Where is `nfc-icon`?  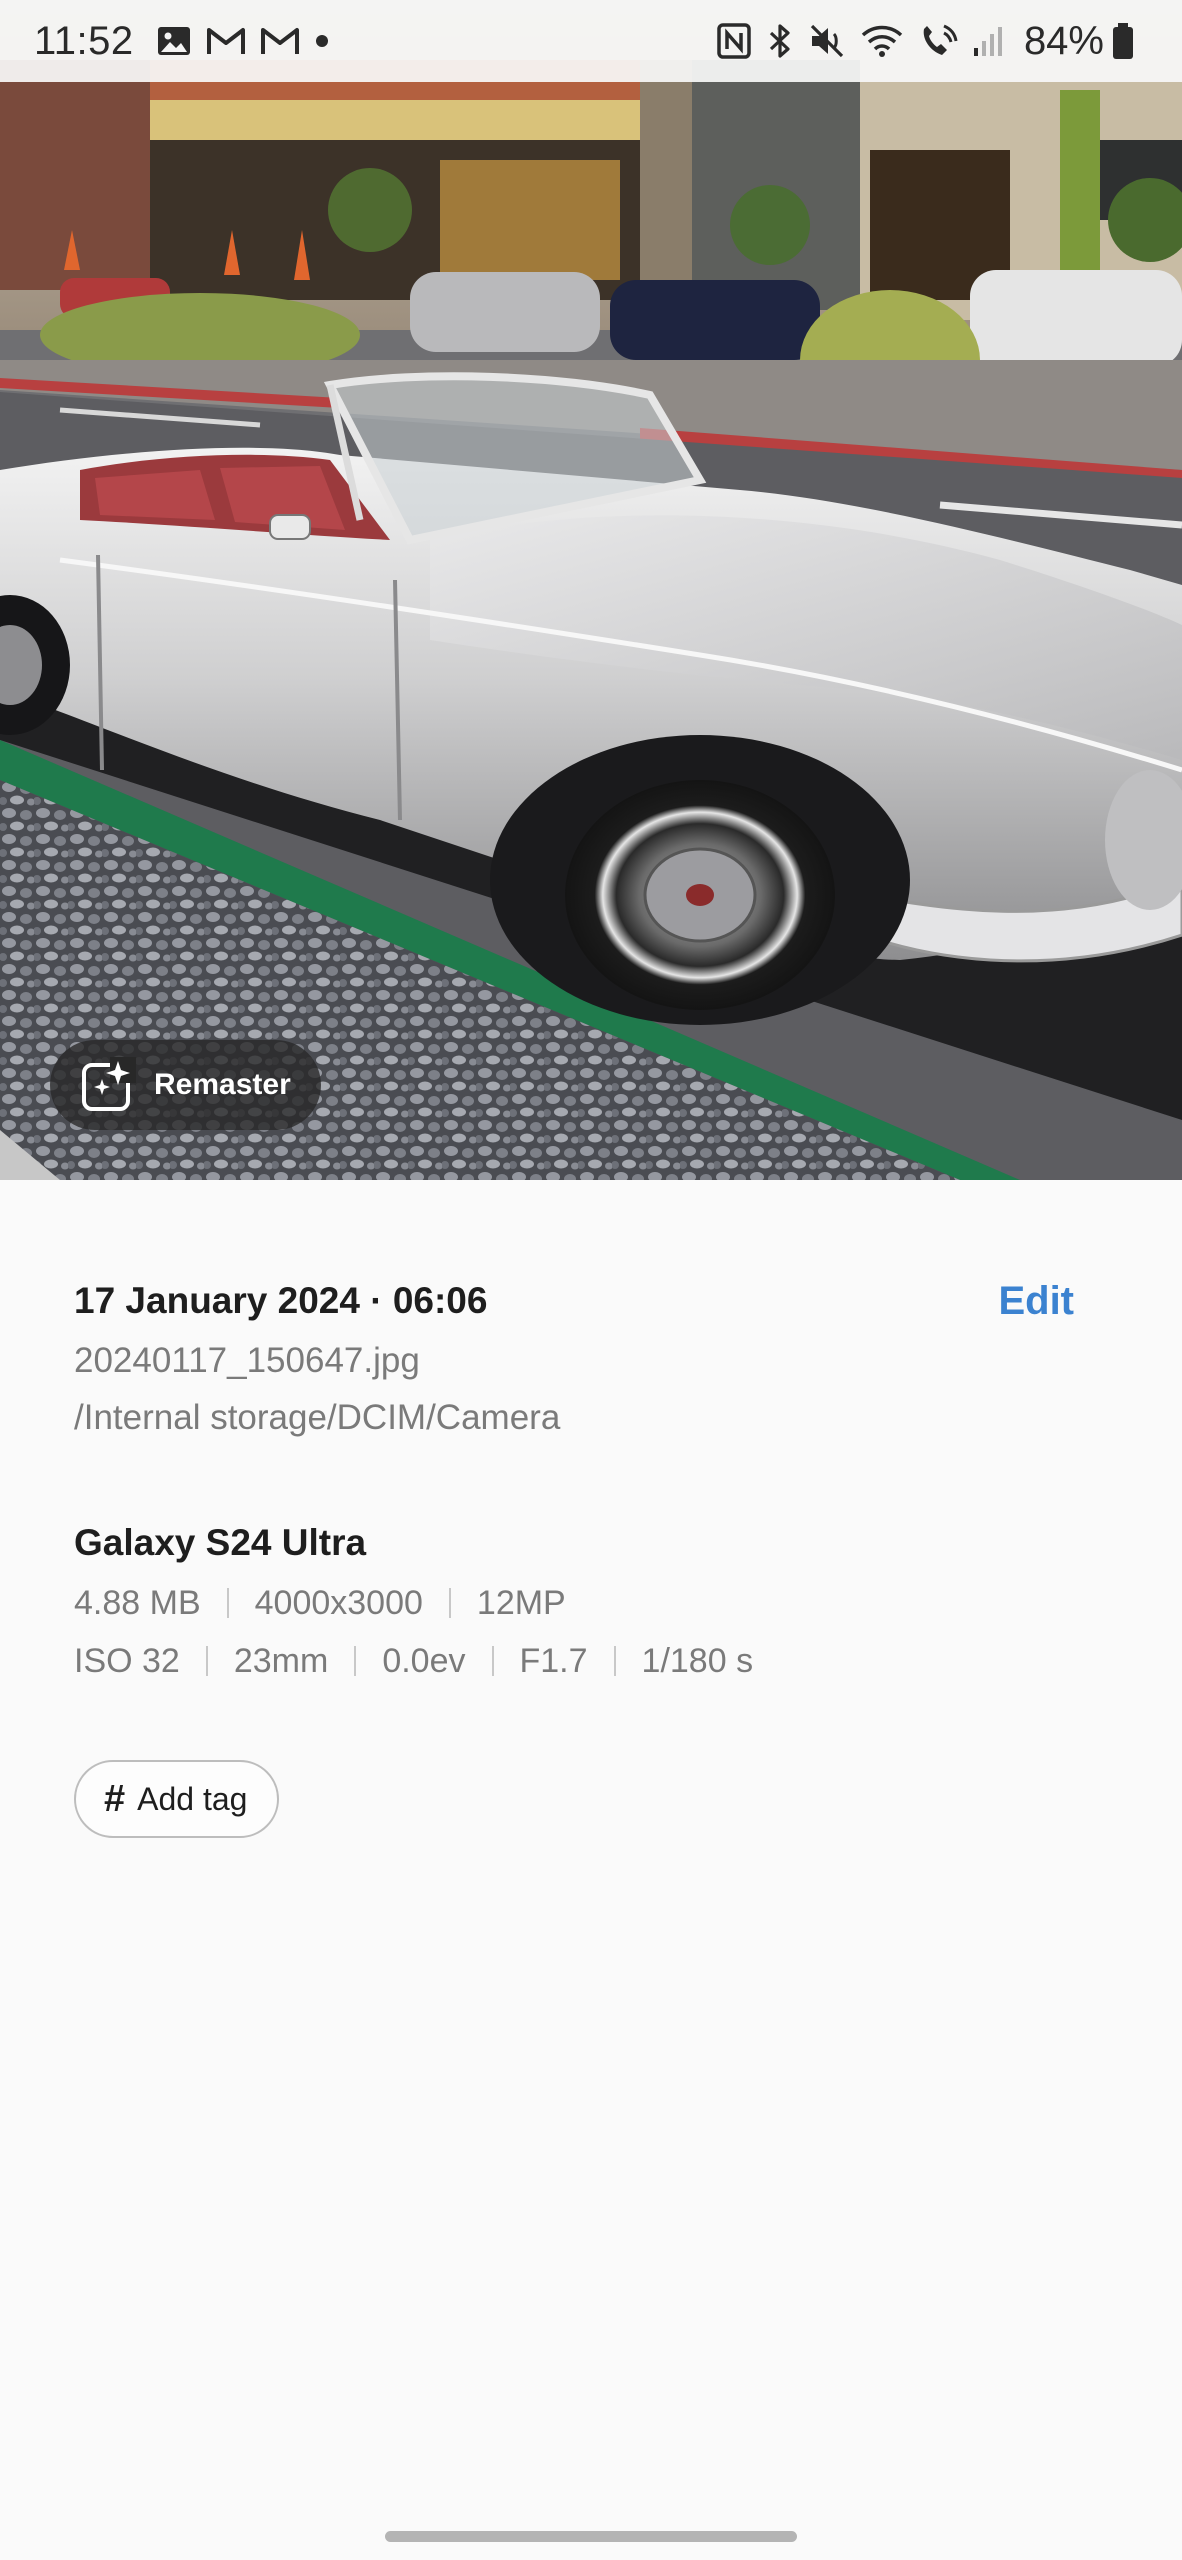
nfc-icon is located at coordinates (734, 41).